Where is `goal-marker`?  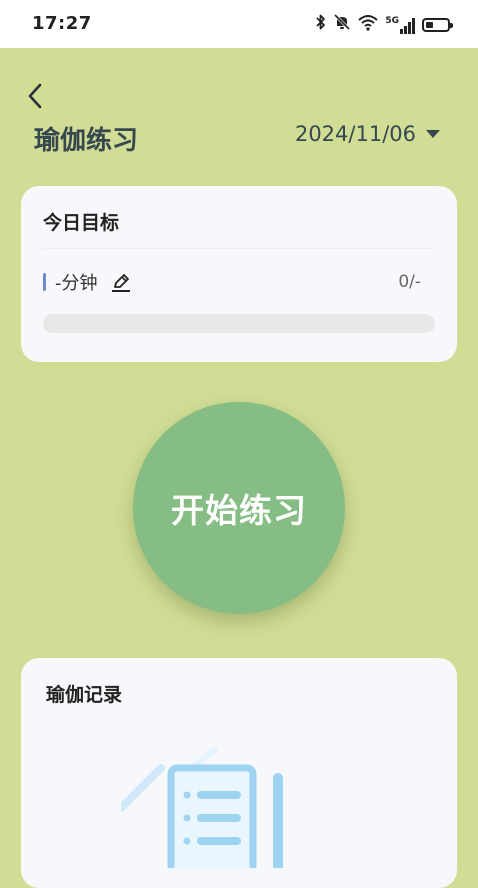 goal-marker is located at coordinates (44, 282).